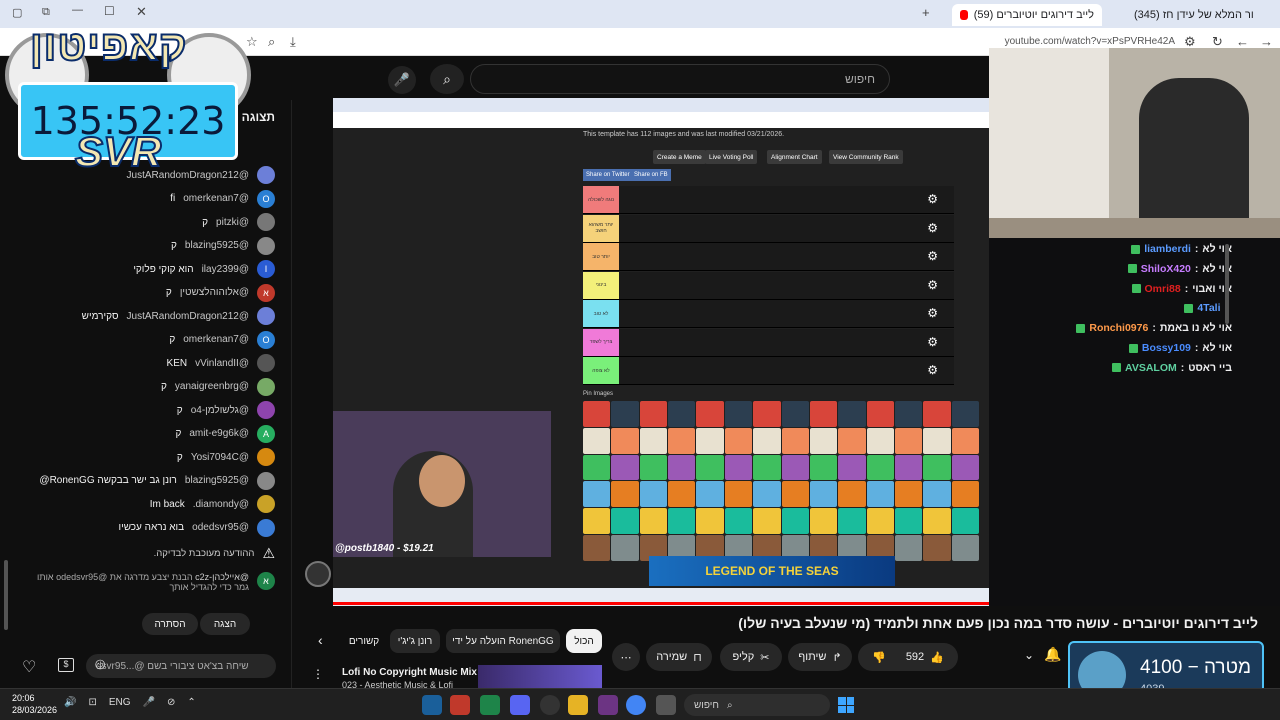 The height and width of the screenshot is (720, 1280). Describe the element at coordinates (879, 657) in the screenshot. I see `dislike-icon: 👎` at that location.